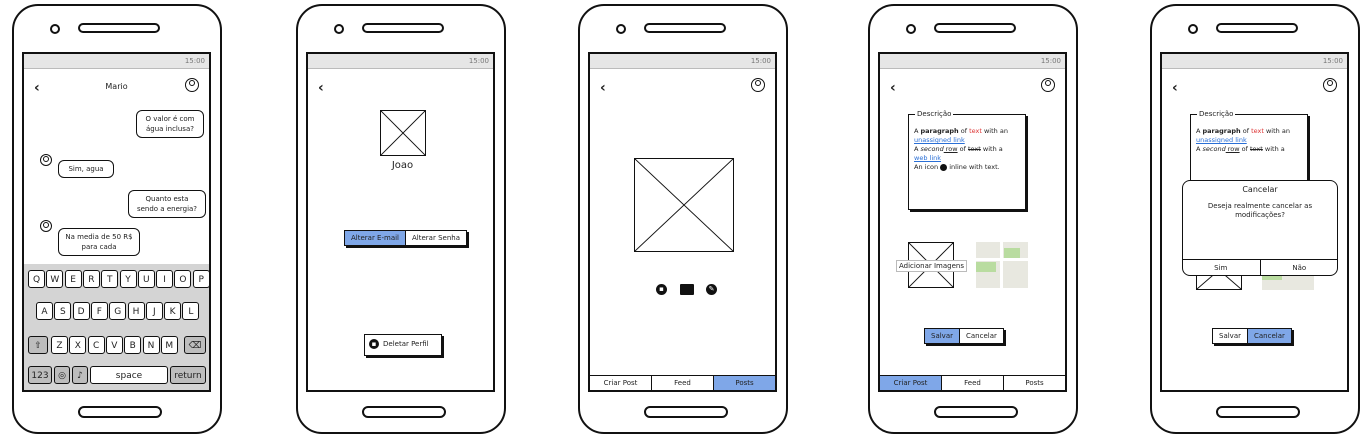 This screenshot has height=437, width=1362. I want to click on account-segmented-control: Alterar E-mail Alterar Senha, so click(405, 238).